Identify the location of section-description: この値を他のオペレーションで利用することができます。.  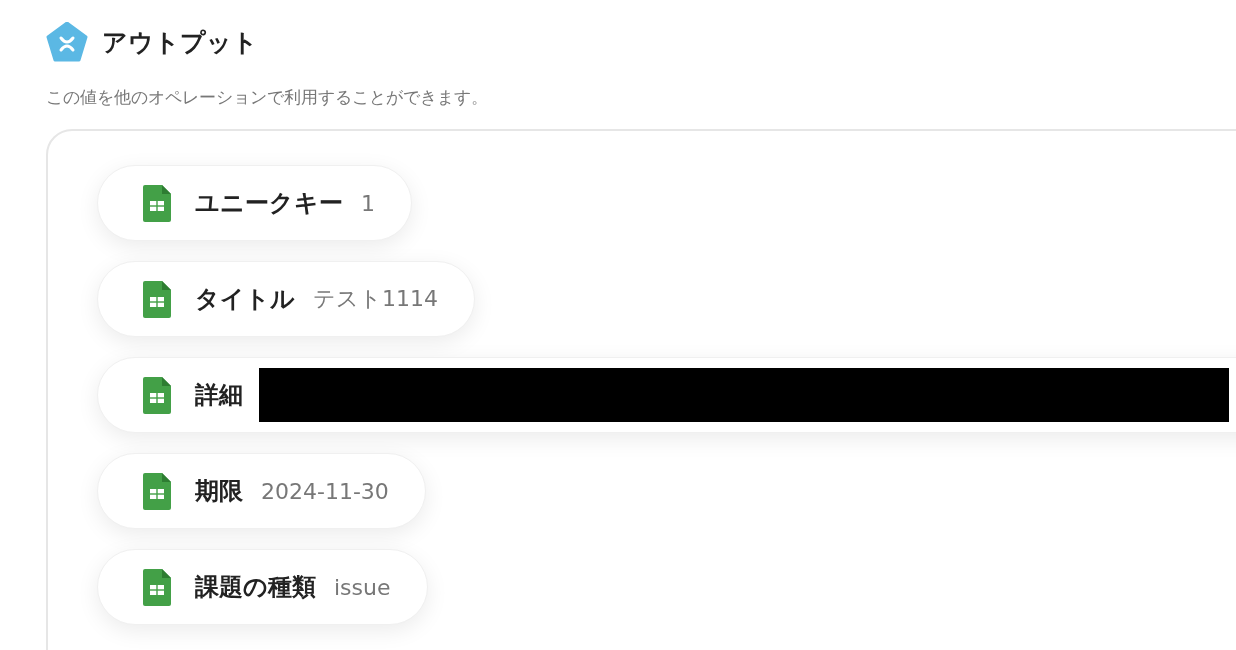
(267, 97).